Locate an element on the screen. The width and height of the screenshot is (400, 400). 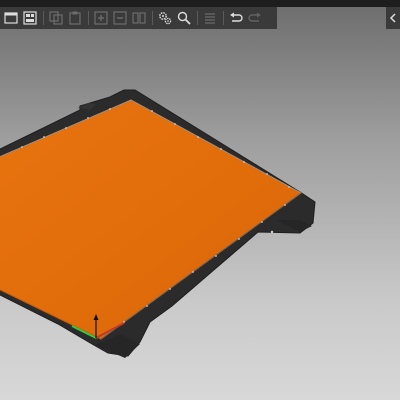
split-button is located at coordinates (139, 18).